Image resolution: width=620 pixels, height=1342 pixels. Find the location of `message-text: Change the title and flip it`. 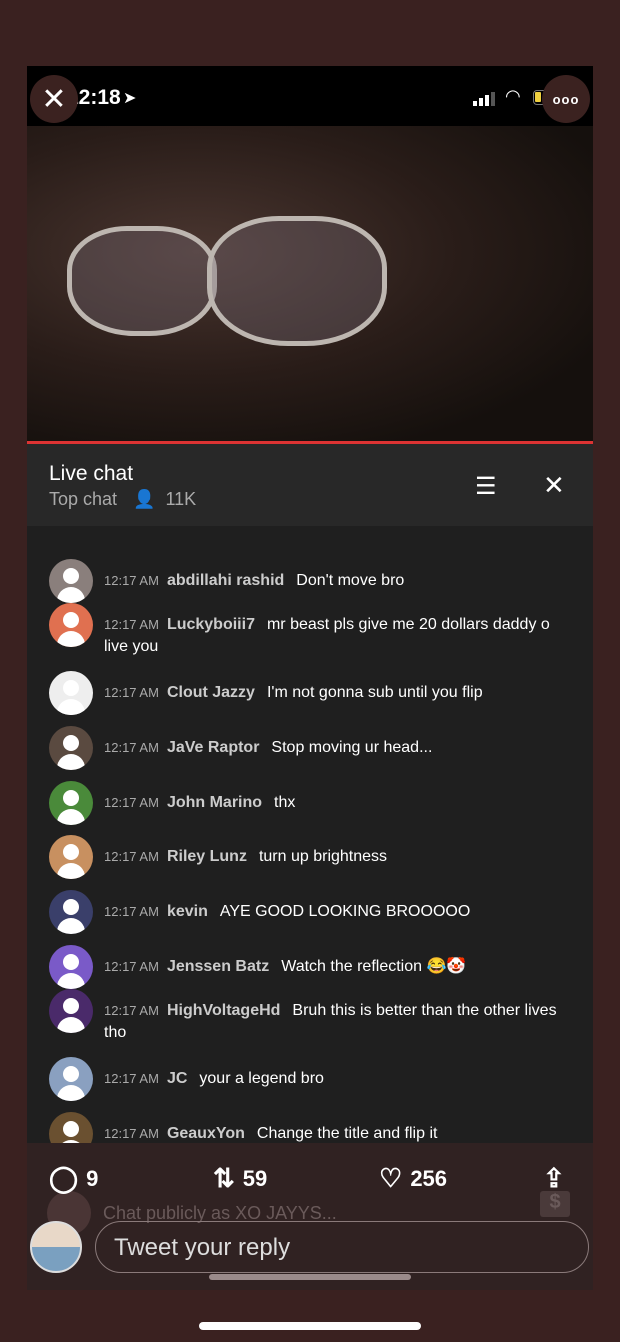

message-text: Change the title and flip it is located at coordinates (347, 1133).